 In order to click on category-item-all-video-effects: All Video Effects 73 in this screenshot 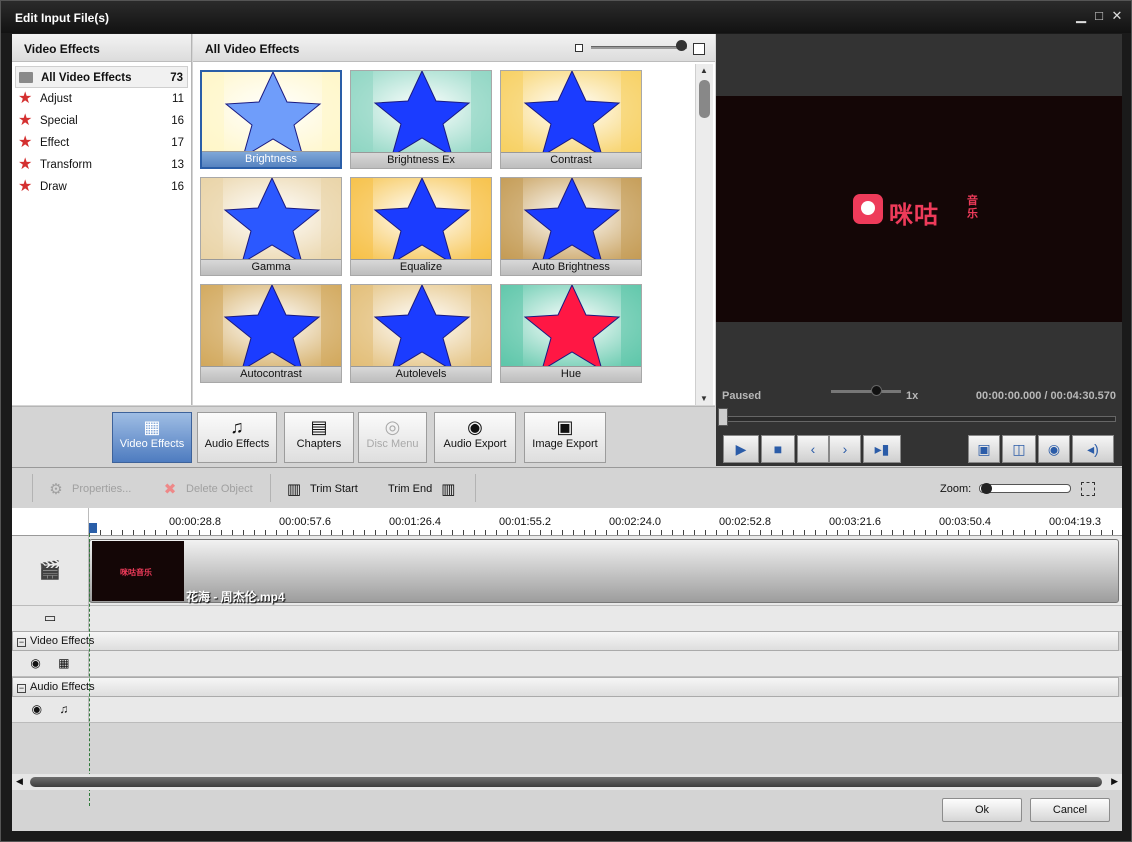, I will do `click(101, 77)`.